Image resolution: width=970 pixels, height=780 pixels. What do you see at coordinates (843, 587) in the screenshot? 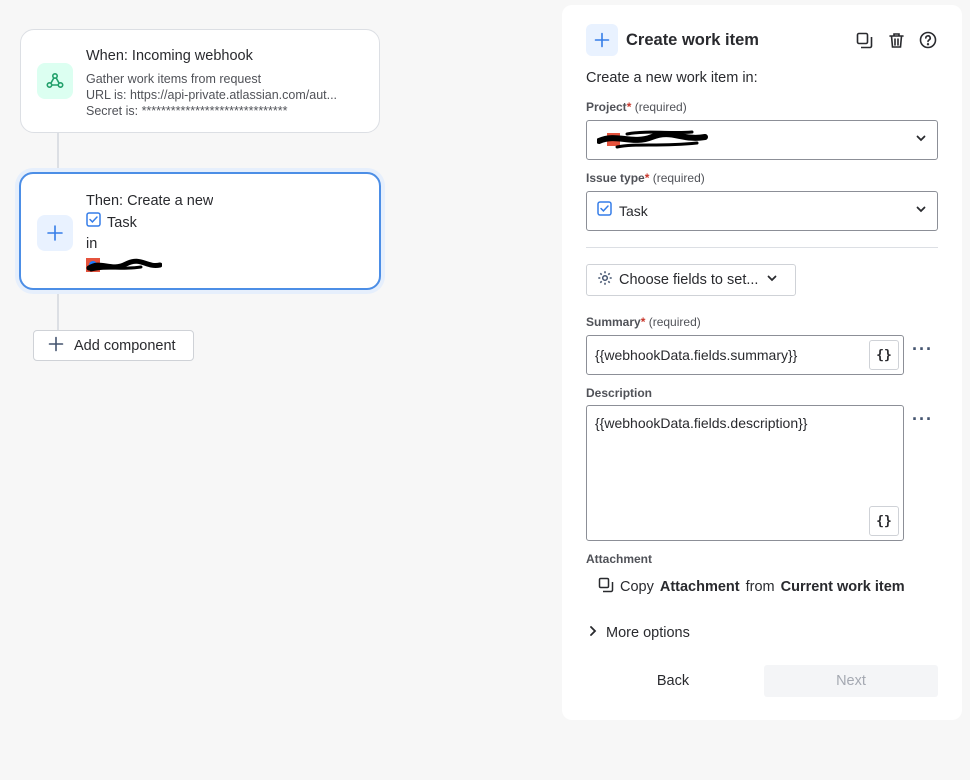
I see `attachment-source: Current work item` at bounding box center [843, 587].